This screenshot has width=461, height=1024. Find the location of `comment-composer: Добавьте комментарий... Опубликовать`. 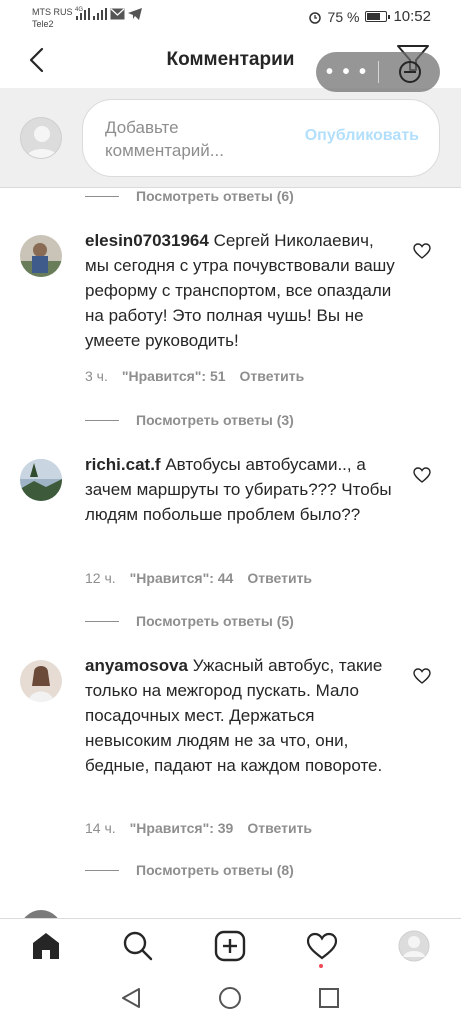

comment-composer: Добавьте комментарий... Опубликовать is located at coordinates (230, 138).